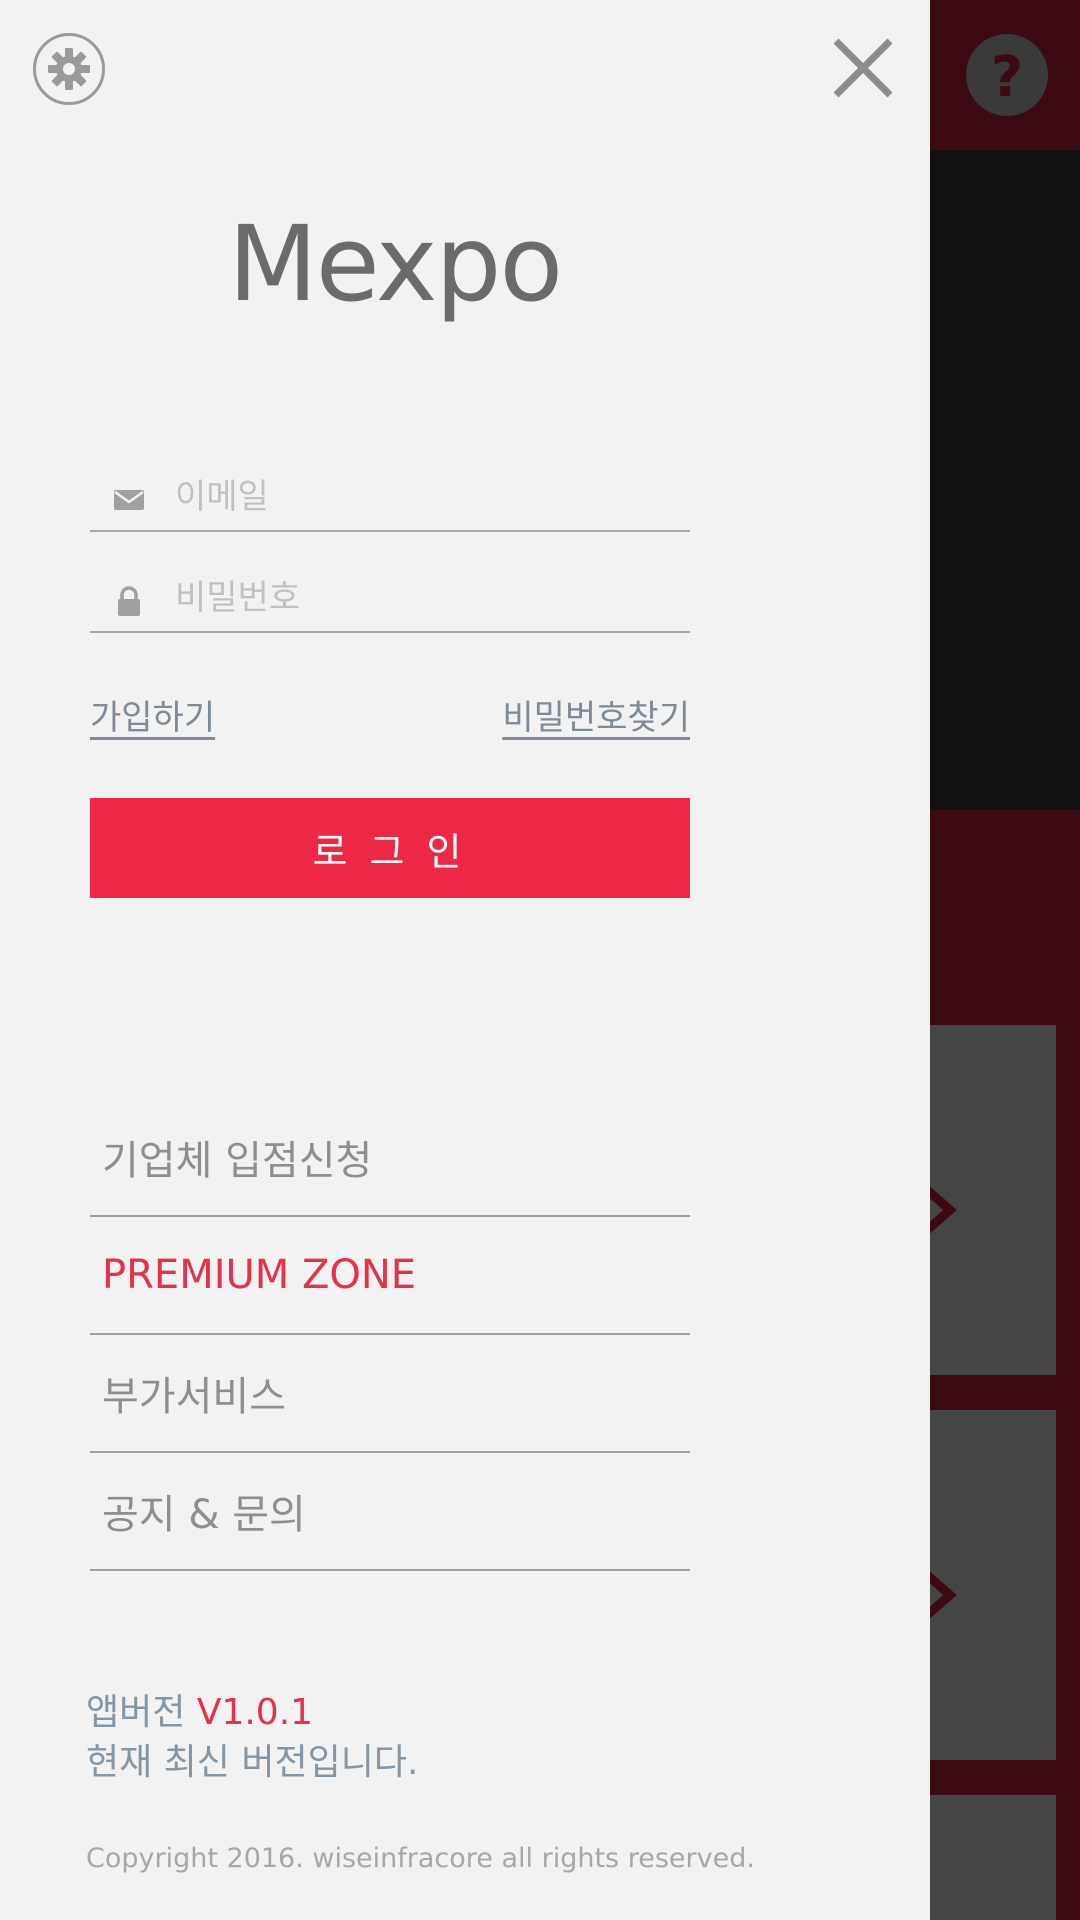  I want to click on help-icon: ?, so click(1007, 75).